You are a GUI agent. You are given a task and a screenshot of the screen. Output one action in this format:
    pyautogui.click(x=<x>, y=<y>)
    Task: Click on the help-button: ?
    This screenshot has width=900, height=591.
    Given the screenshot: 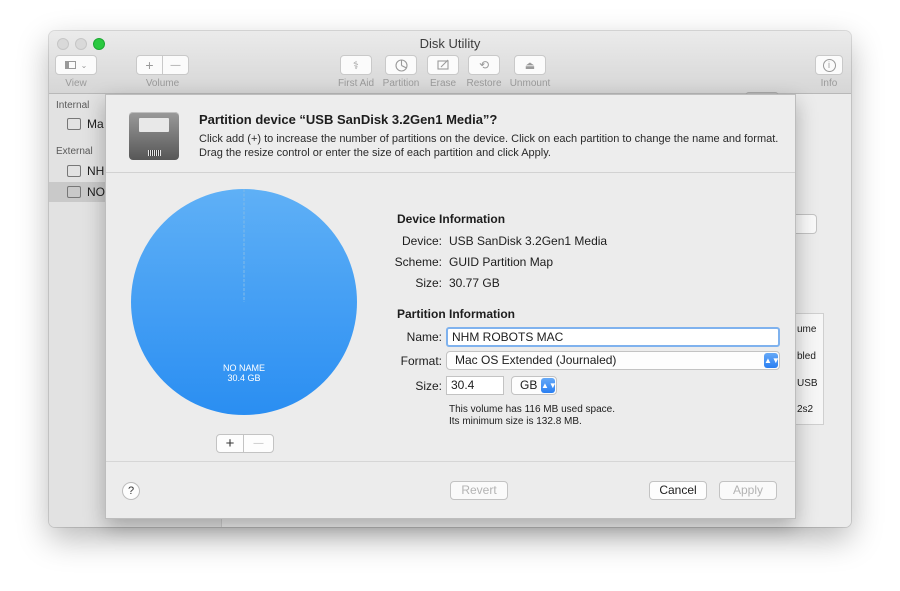 What is the action you would take?
    pyautogui.click(x=131, y=491)
    